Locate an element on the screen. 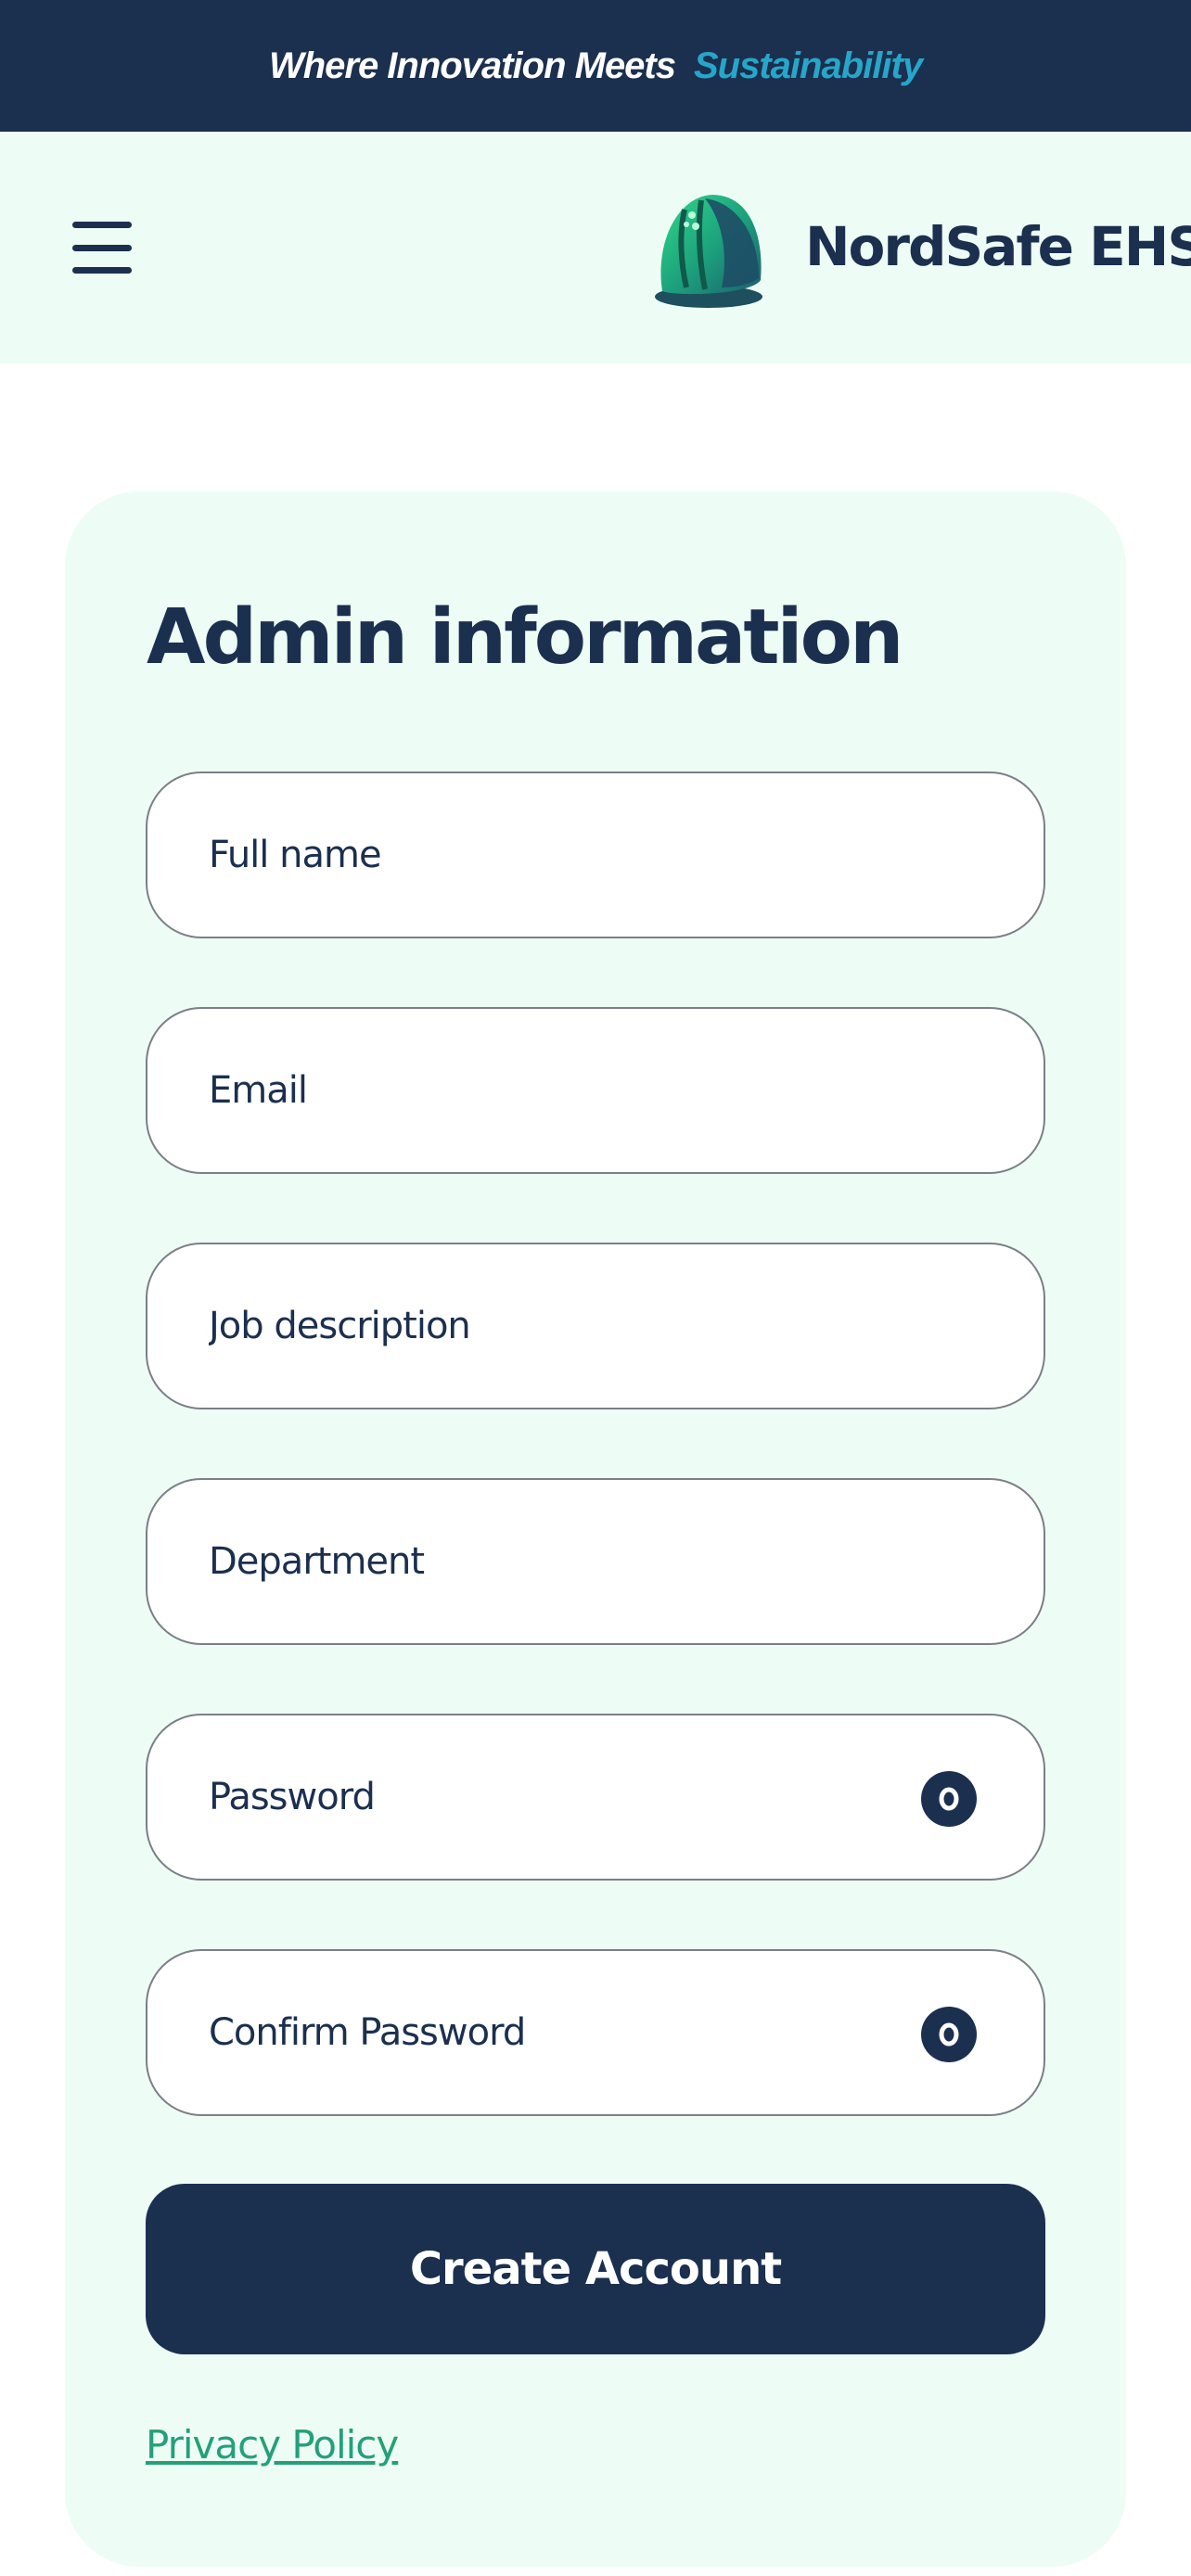 Image resolution: width=1191 pixels, height=2576 pixels. privacy-policy-link: Privacy Policy is located at coordinates (272, 2445).